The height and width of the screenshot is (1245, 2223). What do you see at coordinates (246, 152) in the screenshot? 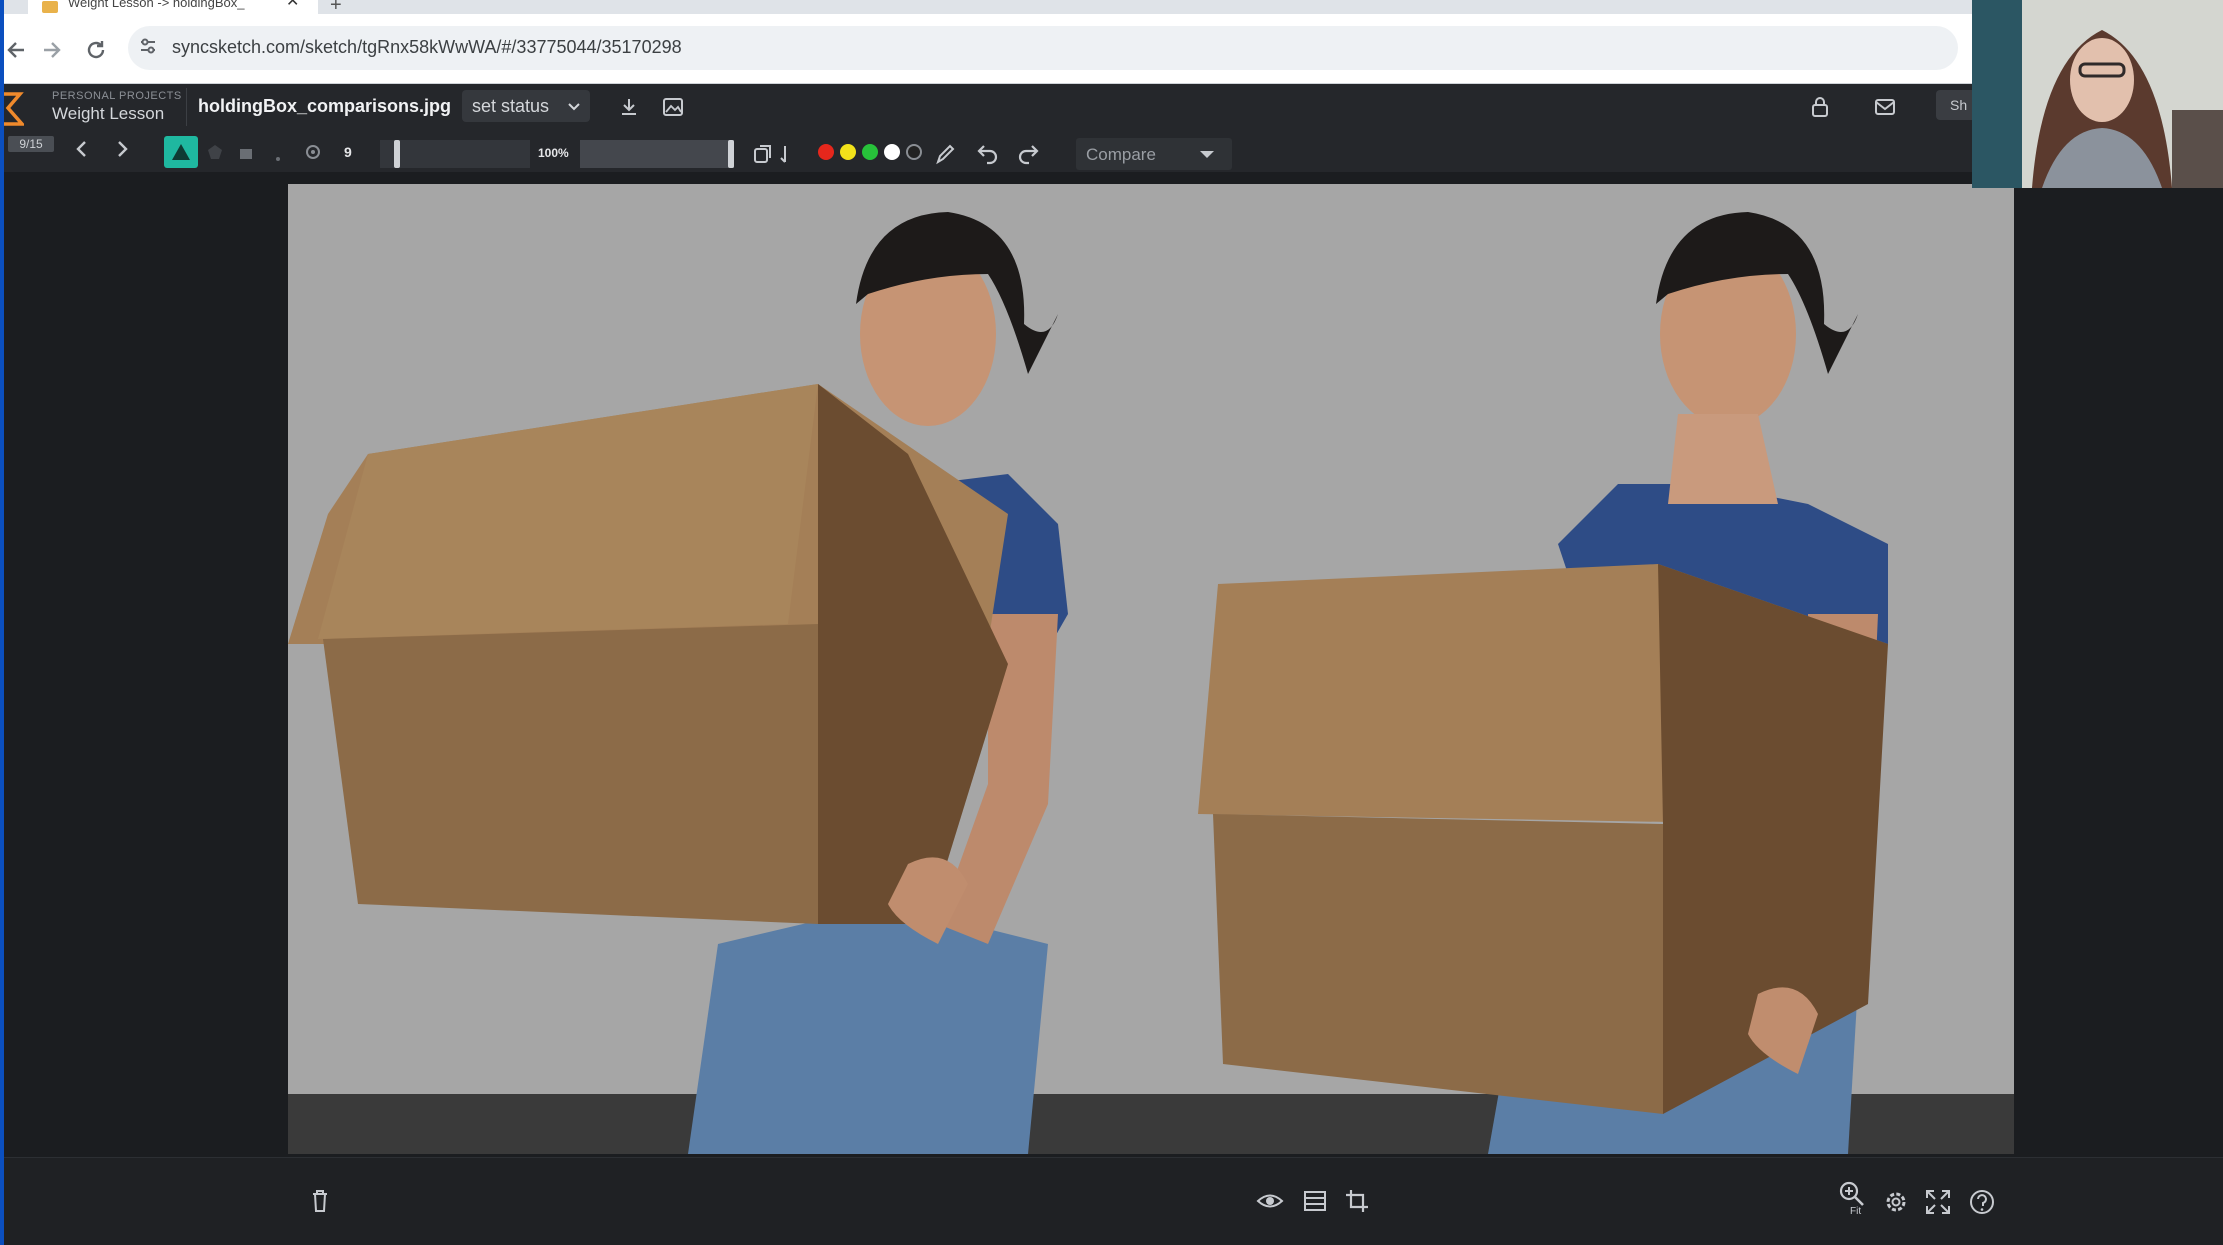
I see `eraser-icon` at bounding box center [246, 152].